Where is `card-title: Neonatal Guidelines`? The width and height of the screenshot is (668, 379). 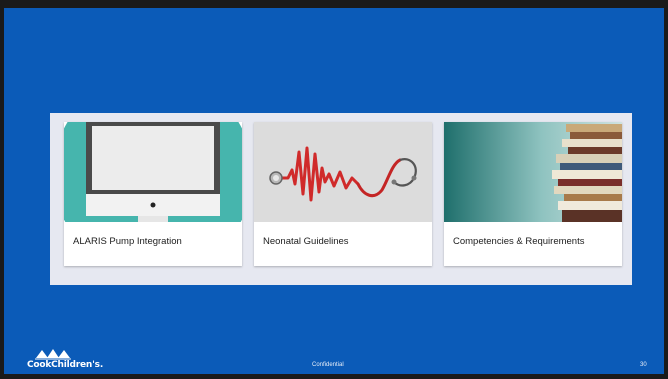
card-title: Neonatal Guidelines is located at coordinates (306, 241).